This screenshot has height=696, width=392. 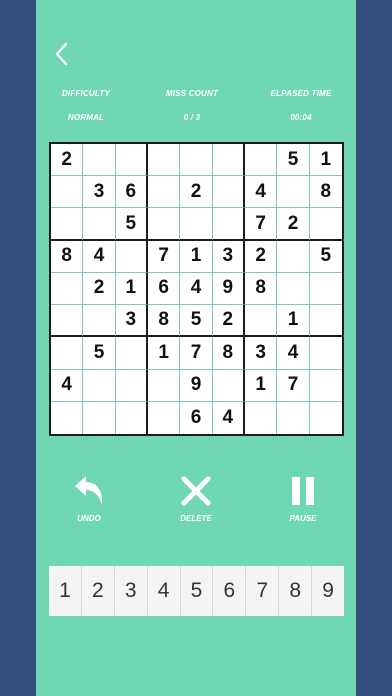 I want to click on number-key-4: 4, so click(x=164, y=591).